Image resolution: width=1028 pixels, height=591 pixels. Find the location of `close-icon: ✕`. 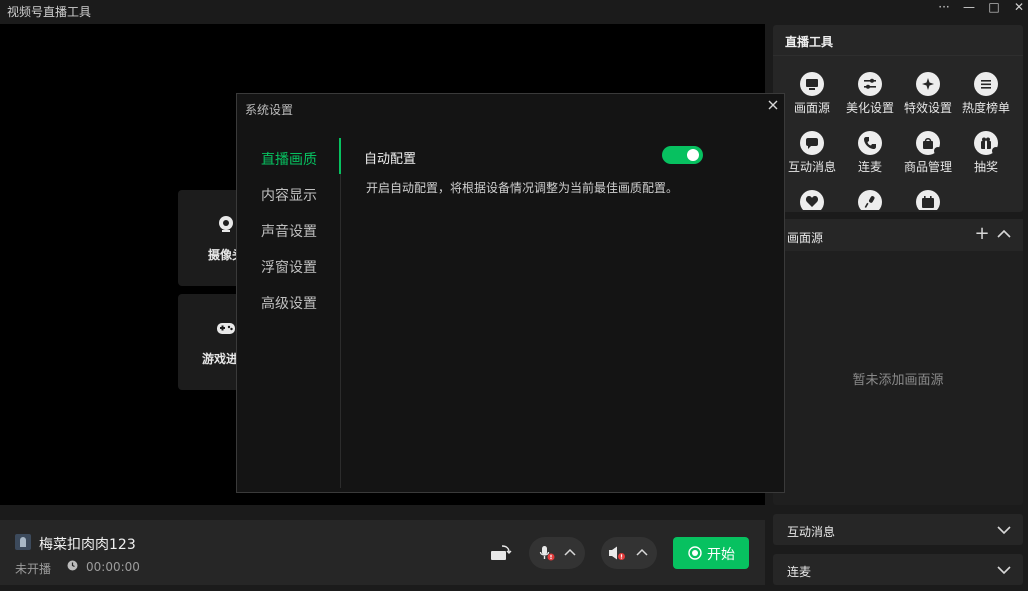

close-icon: ✕ is located at coordinates (1017, 9).